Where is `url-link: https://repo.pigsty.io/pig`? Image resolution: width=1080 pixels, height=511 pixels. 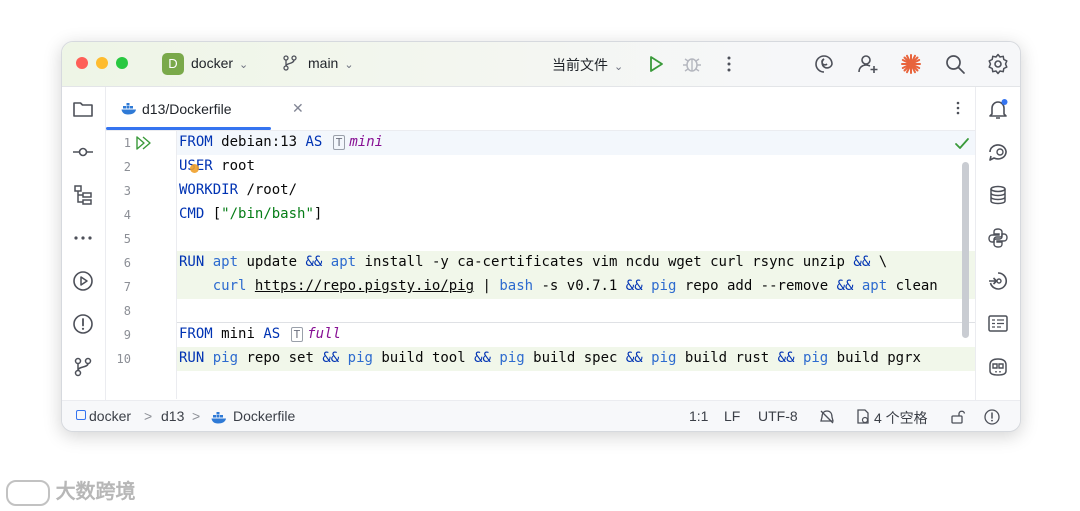 url-link: https://repo.pigsty.io/pig is located at coordinates (364, 286).